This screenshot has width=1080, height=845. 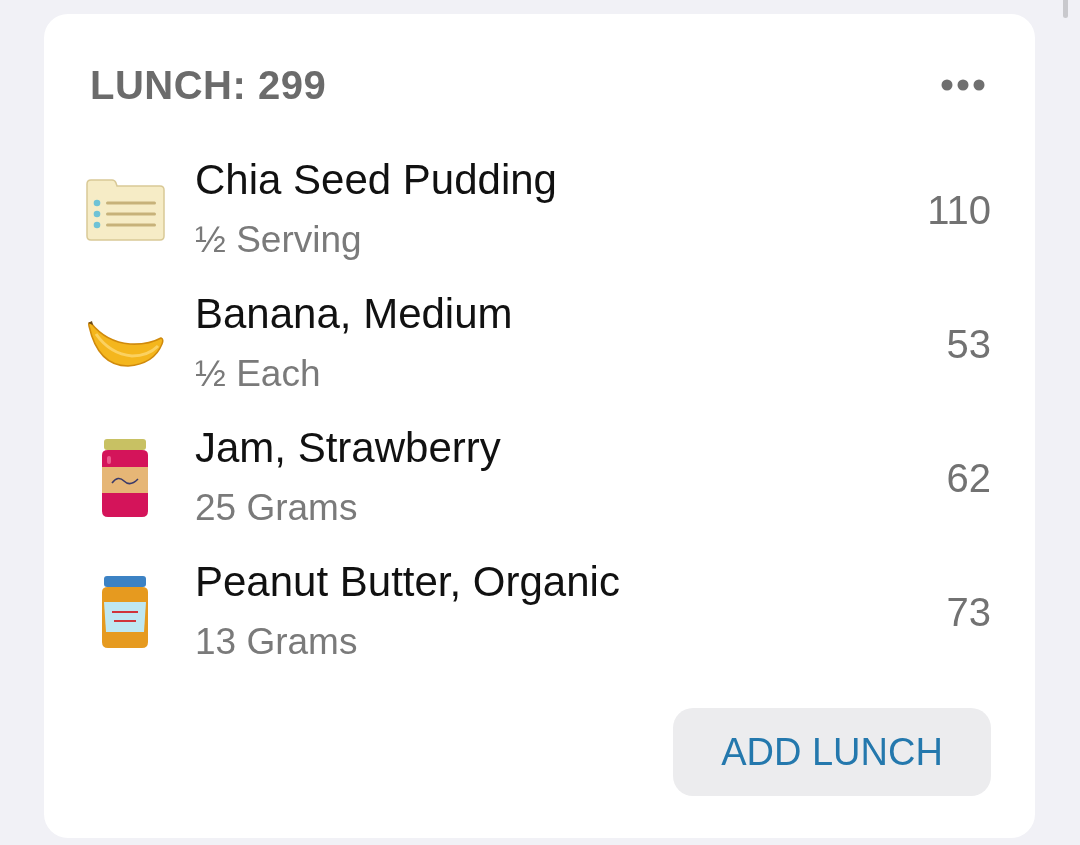 I want to click on food-amount: ½ Each, so click(x=258, y=374).